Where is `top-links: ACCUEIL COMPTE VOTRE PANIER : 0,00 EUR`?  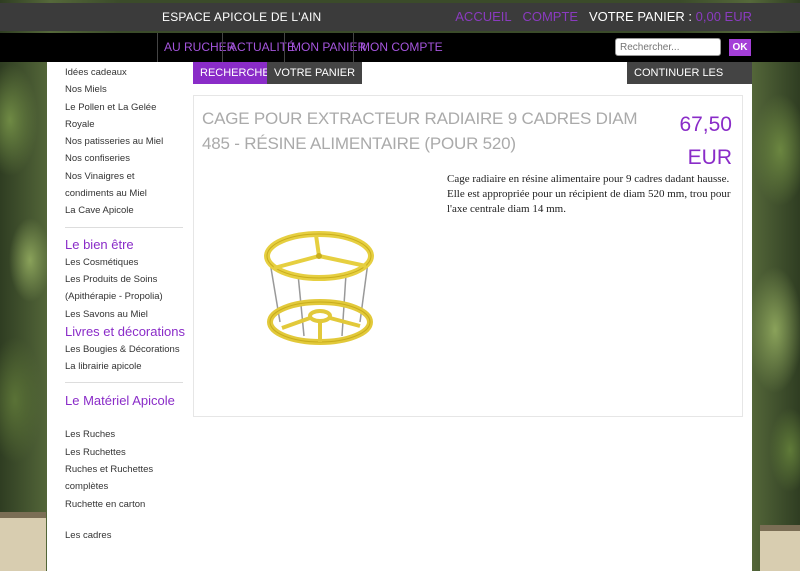
top-links: ACCUEIL COMPTE VOTRE PANIER : 0,00 EUR is located at coordinates (603, 16).